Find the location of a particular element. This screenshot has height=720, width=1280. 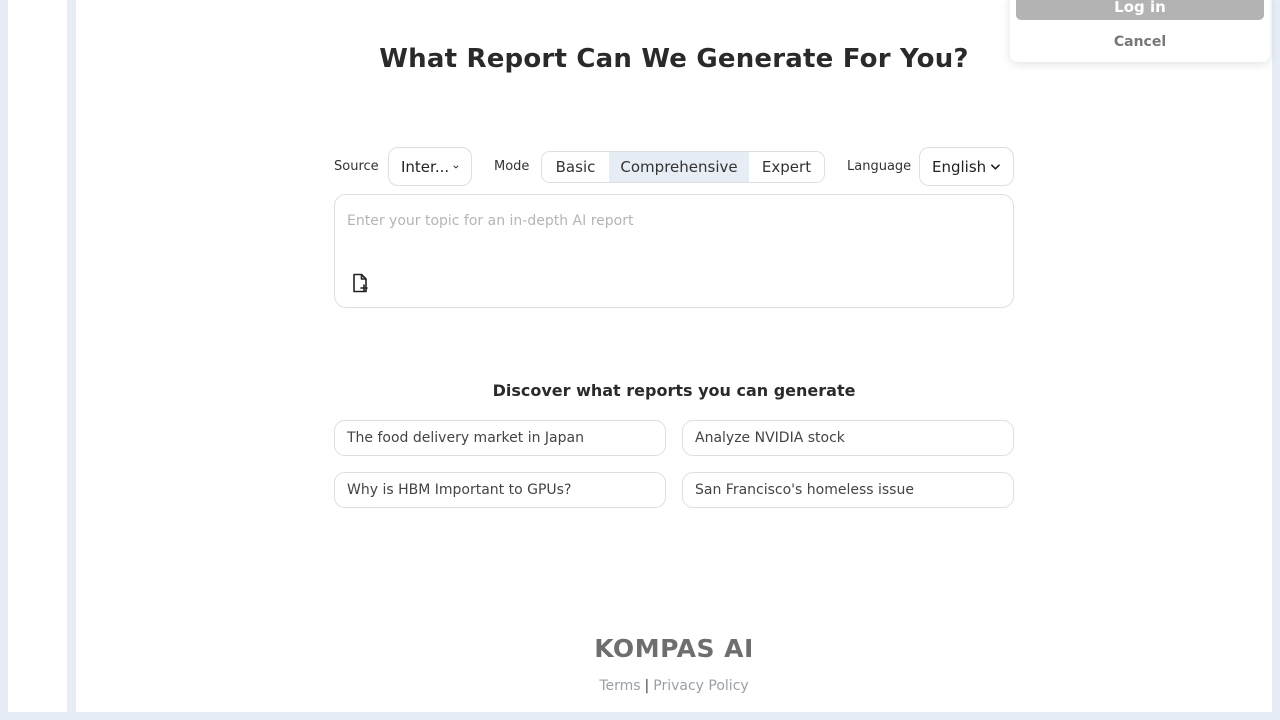

source-label: Source is located at coordinates (356, 166).